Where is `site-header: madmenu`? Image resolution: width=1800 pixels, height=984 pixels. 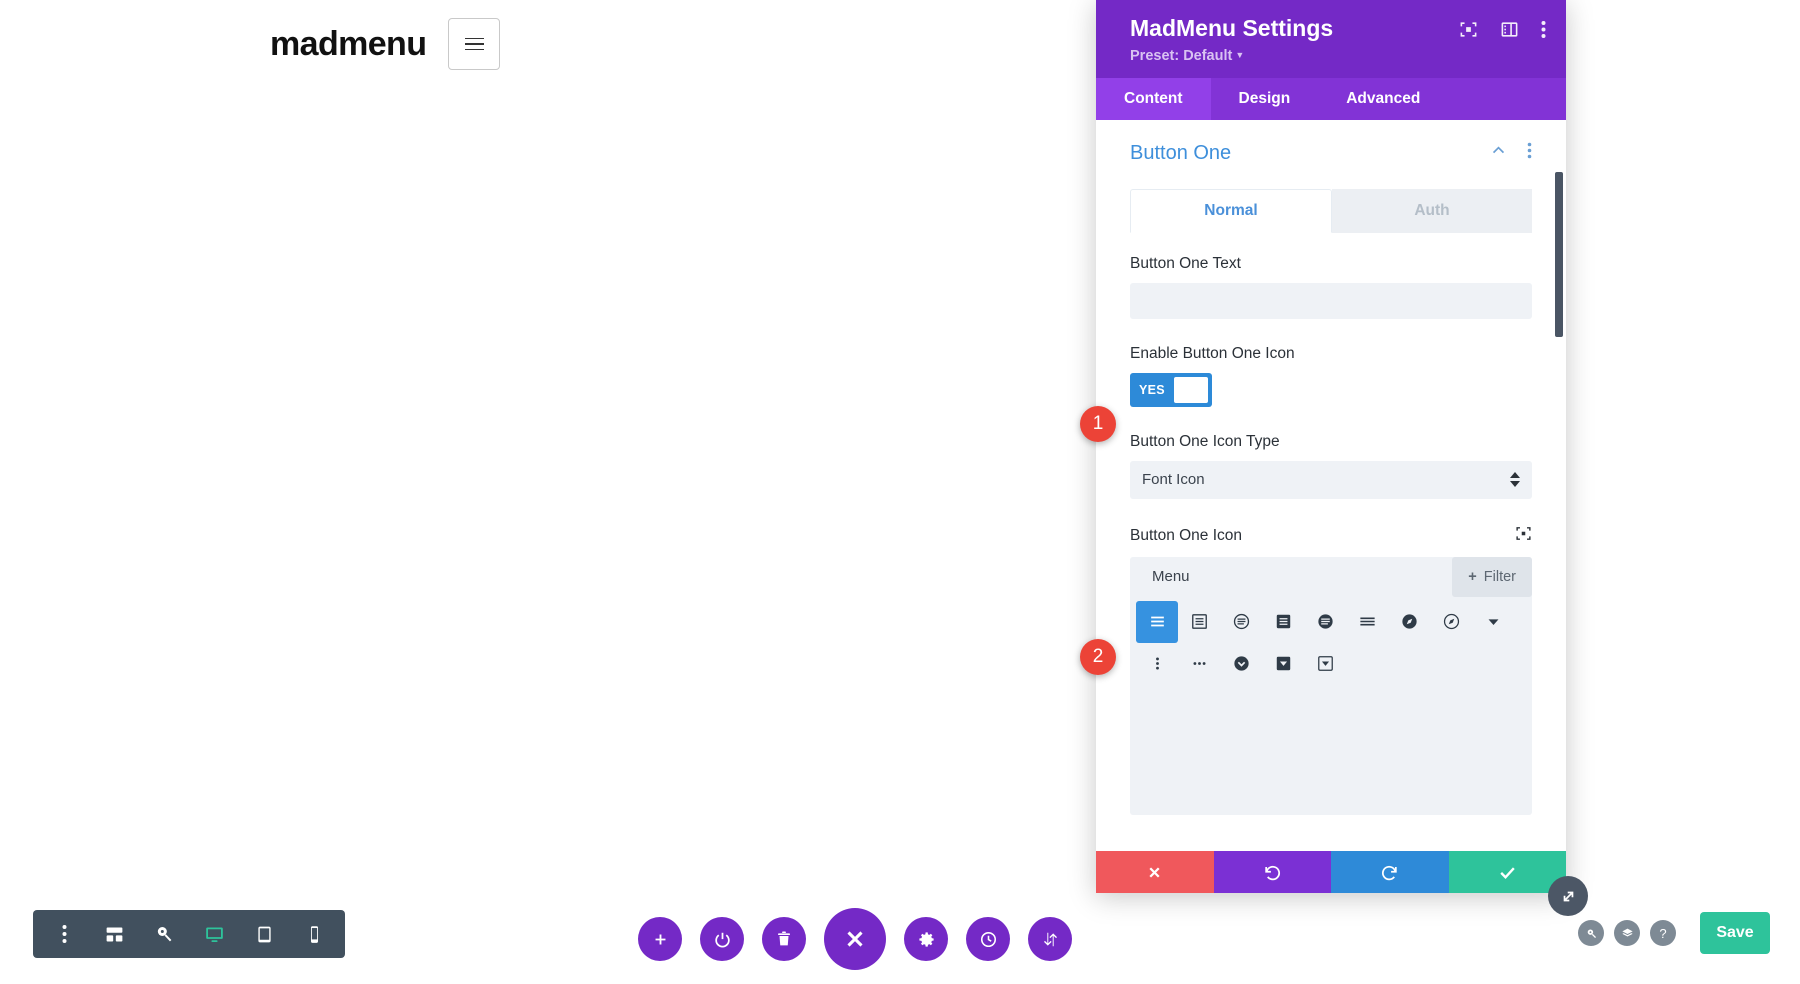
site-header: madmenu is located at coordinates (385, 44).